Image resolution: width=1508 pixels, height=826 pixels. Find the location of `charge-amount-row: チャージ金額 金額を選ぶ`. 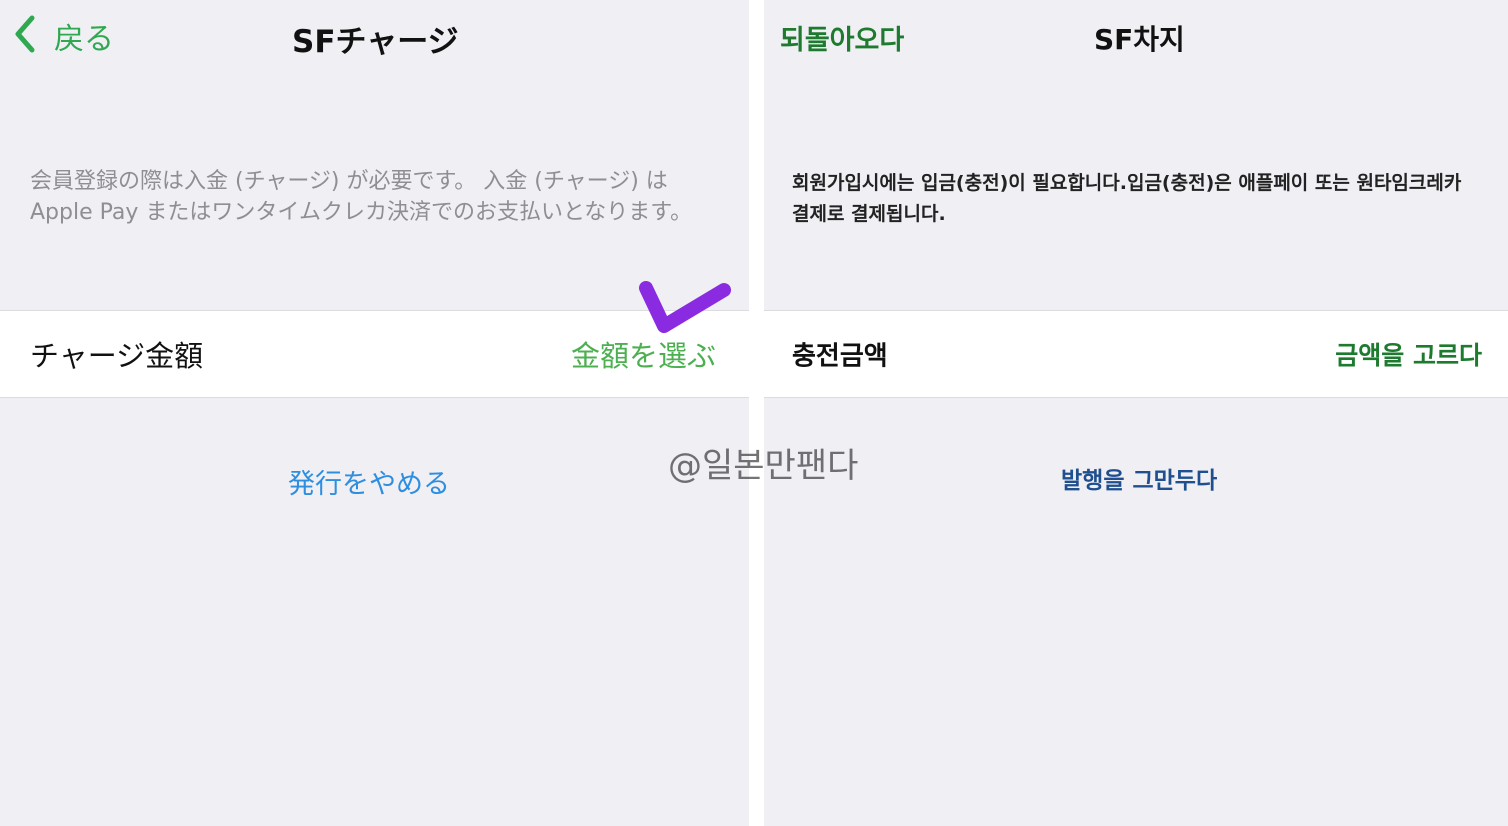

charge-amount-row: チャージ金額 金額を選ぶ is located at coordinates (374, 354).